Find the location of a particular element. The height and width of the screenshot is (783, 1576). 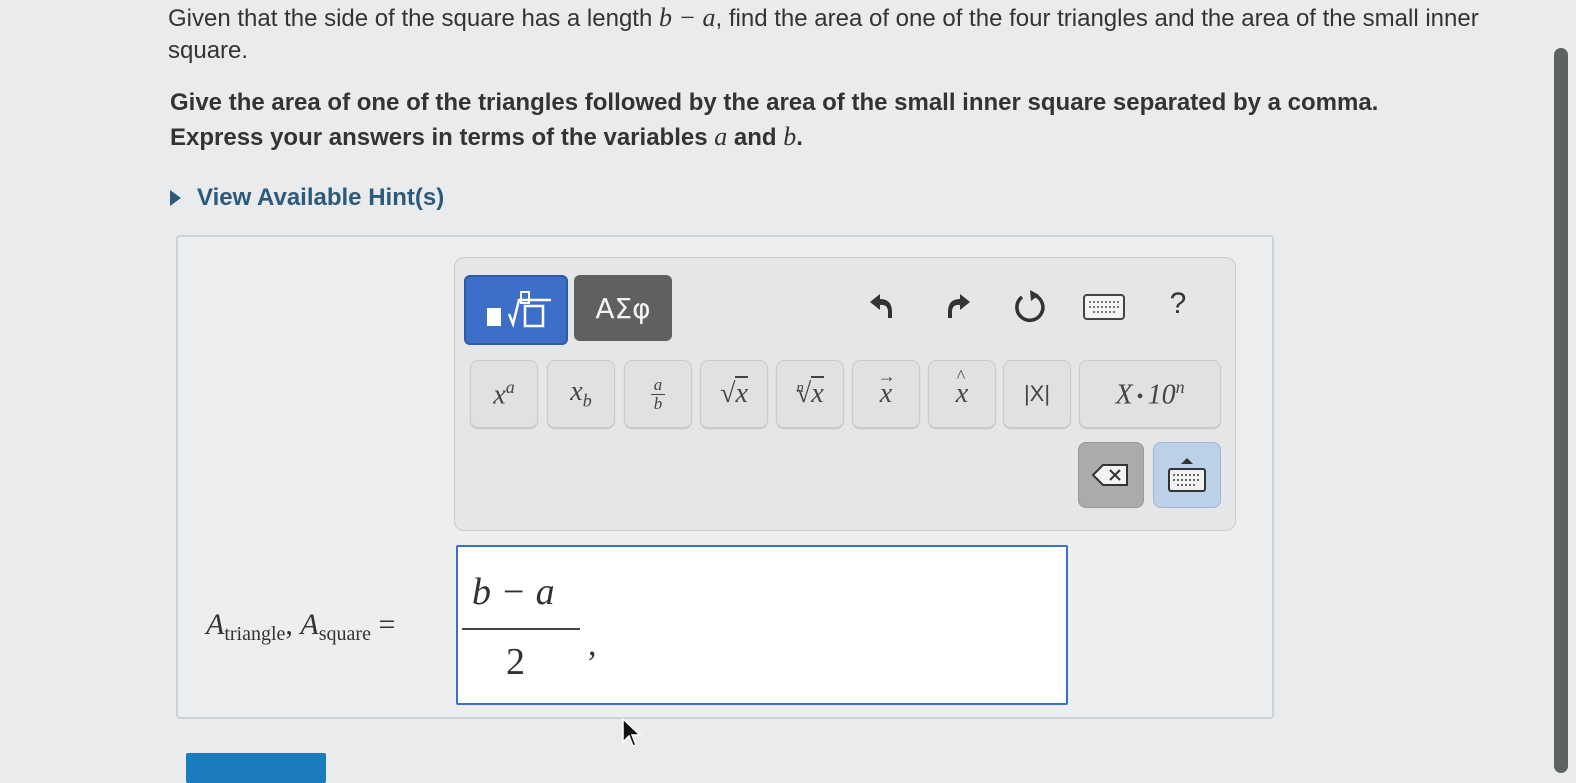

redo-icon is located at coordinates (960, 306).